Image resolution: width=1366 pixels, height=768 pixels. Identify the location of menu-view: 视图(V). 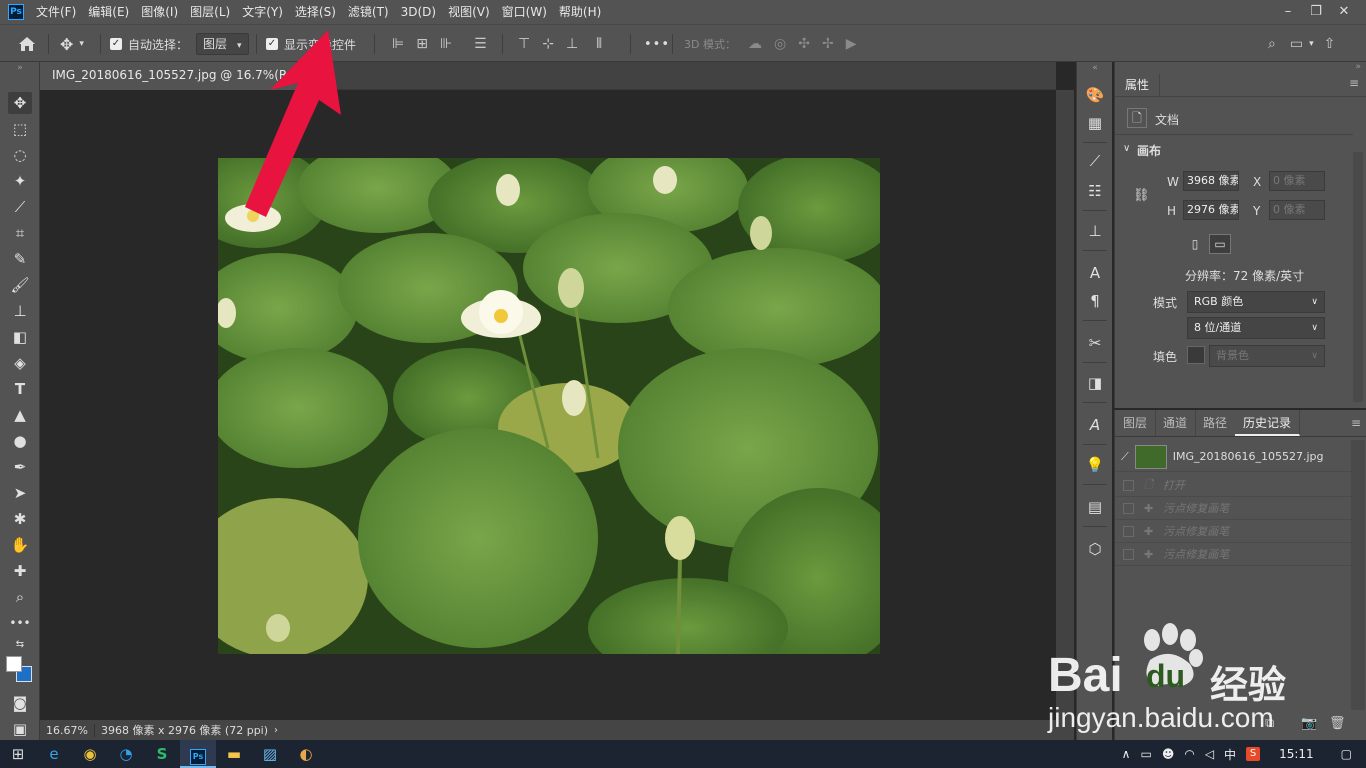
(469, 12).